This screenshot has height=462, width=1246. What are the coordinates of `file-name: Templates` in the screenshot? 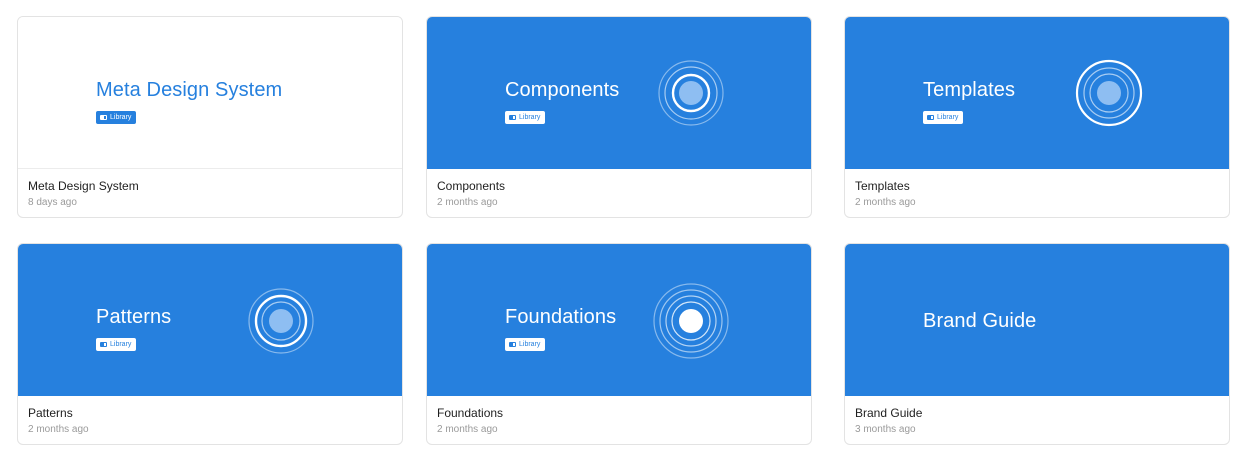 It's located at (882, 186).